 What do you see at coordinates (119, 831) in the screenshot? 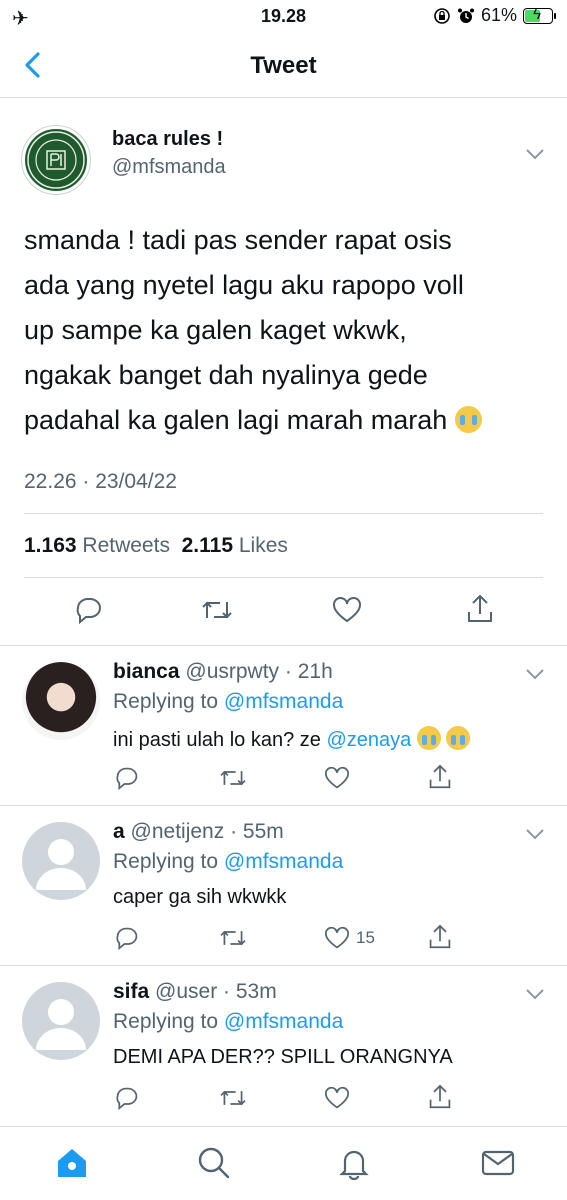
I see `reply-name: a` at bounding box center [119, 831].